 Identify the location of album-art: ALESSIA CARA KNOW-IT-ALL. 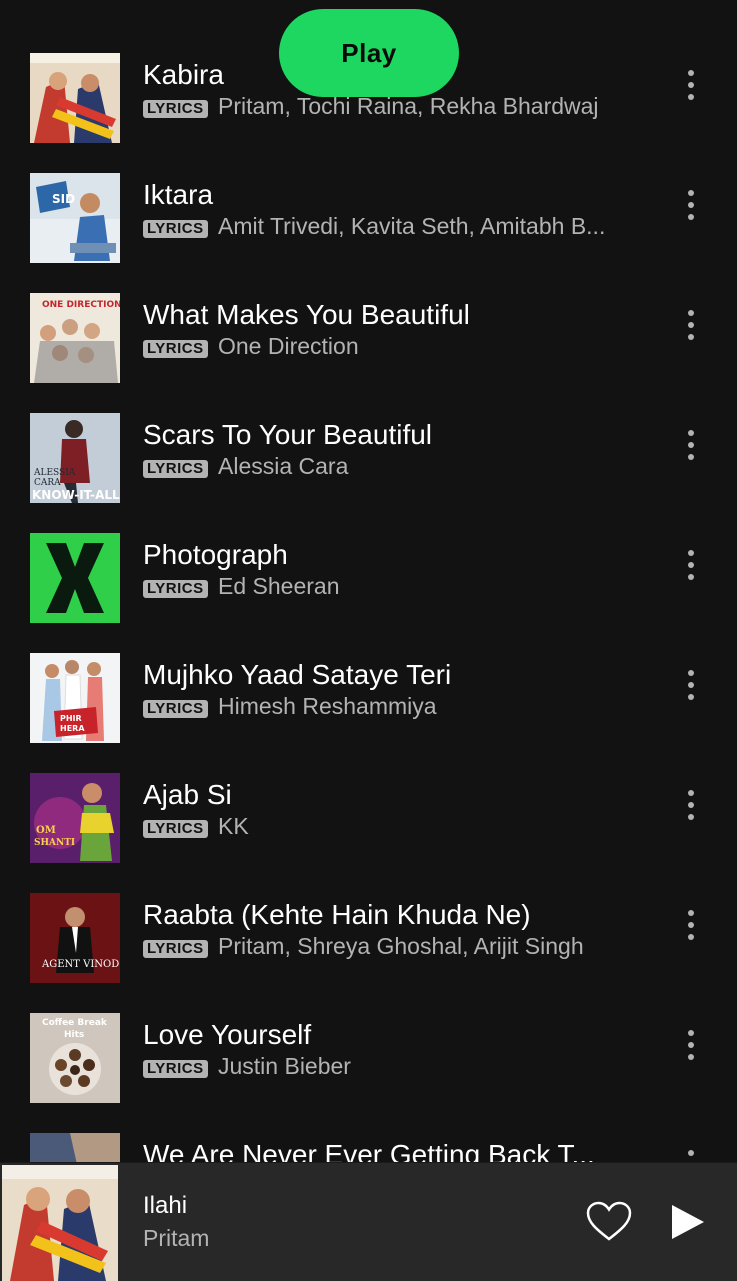
(75, 458).